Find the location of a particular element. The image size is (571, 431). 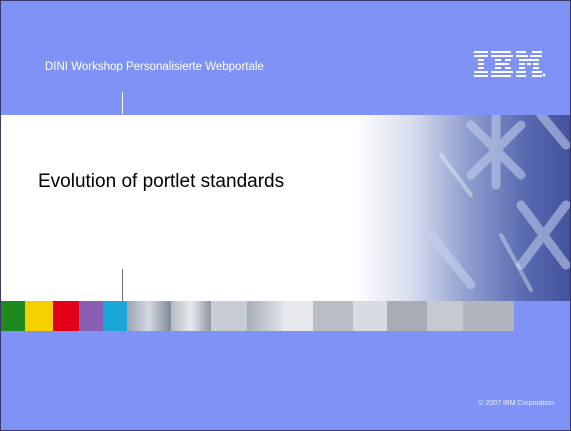

slide-title: Evolution of portlet standards is located at coordinates (161, 181).